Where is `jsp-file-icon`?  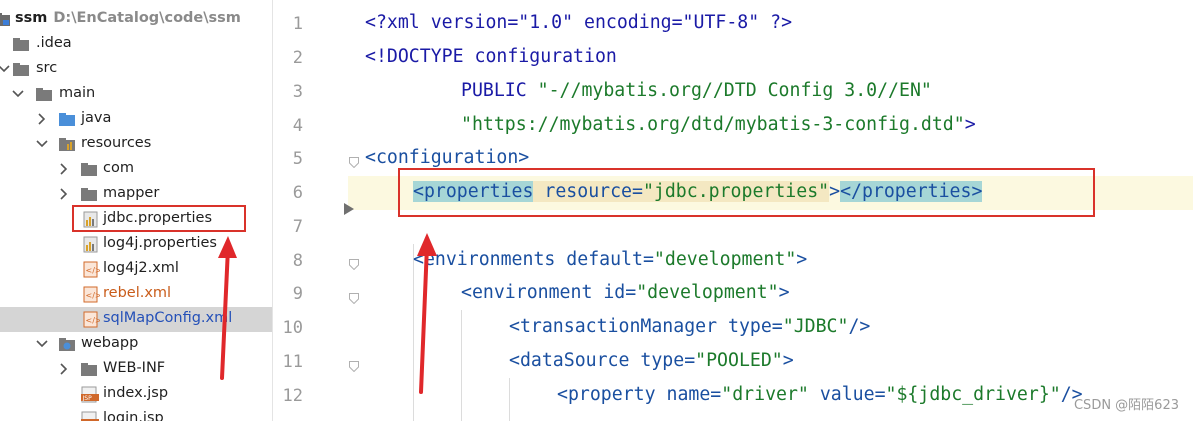 jsp-file-icon is located at coordinates (89, 416).